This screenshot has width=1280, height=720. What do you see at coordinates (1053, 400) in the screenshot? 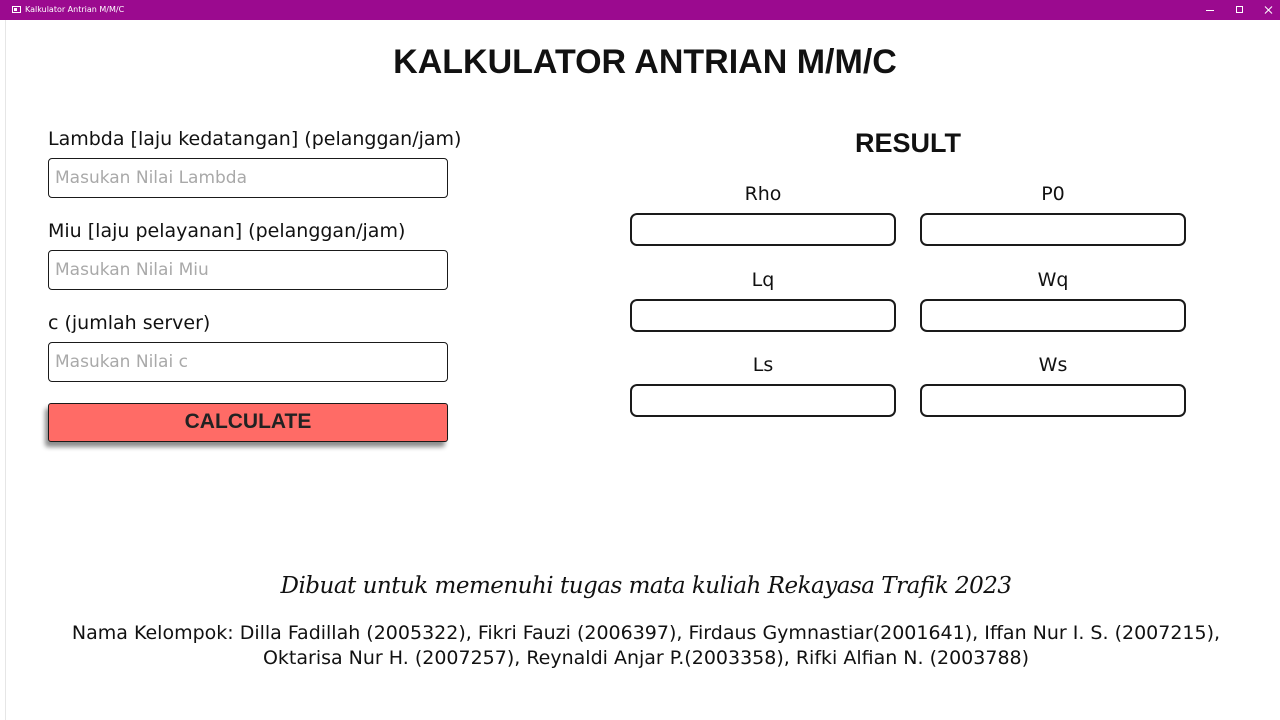
I see `ws-output` at bounding box center [1053, 400].